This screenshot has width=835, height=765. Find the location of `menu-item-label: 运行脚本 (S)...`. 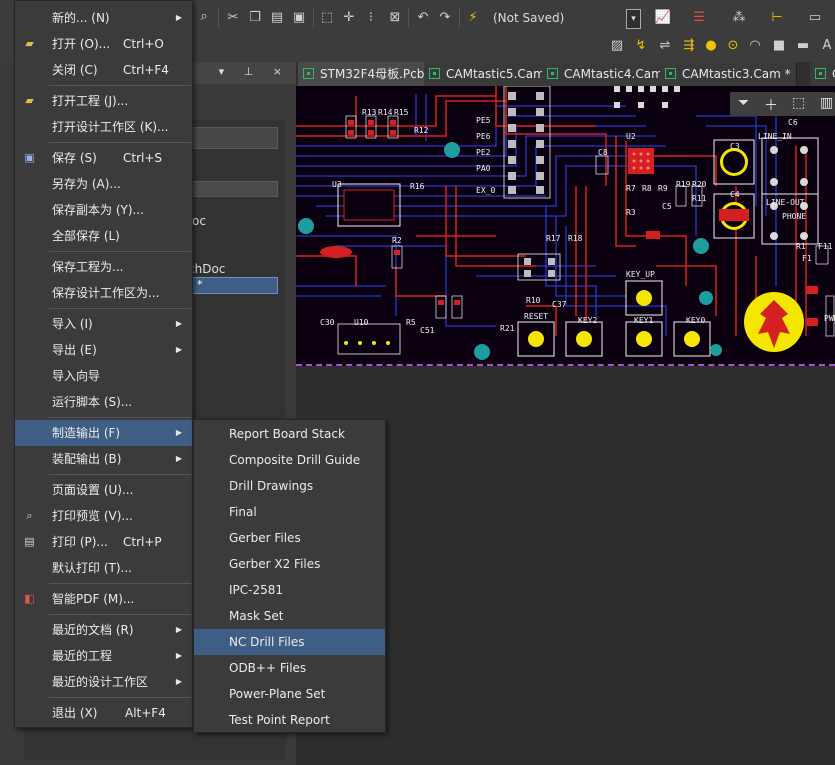

menu-item-label: 运行脚本 (S)... is located at coordinates (92, 402).